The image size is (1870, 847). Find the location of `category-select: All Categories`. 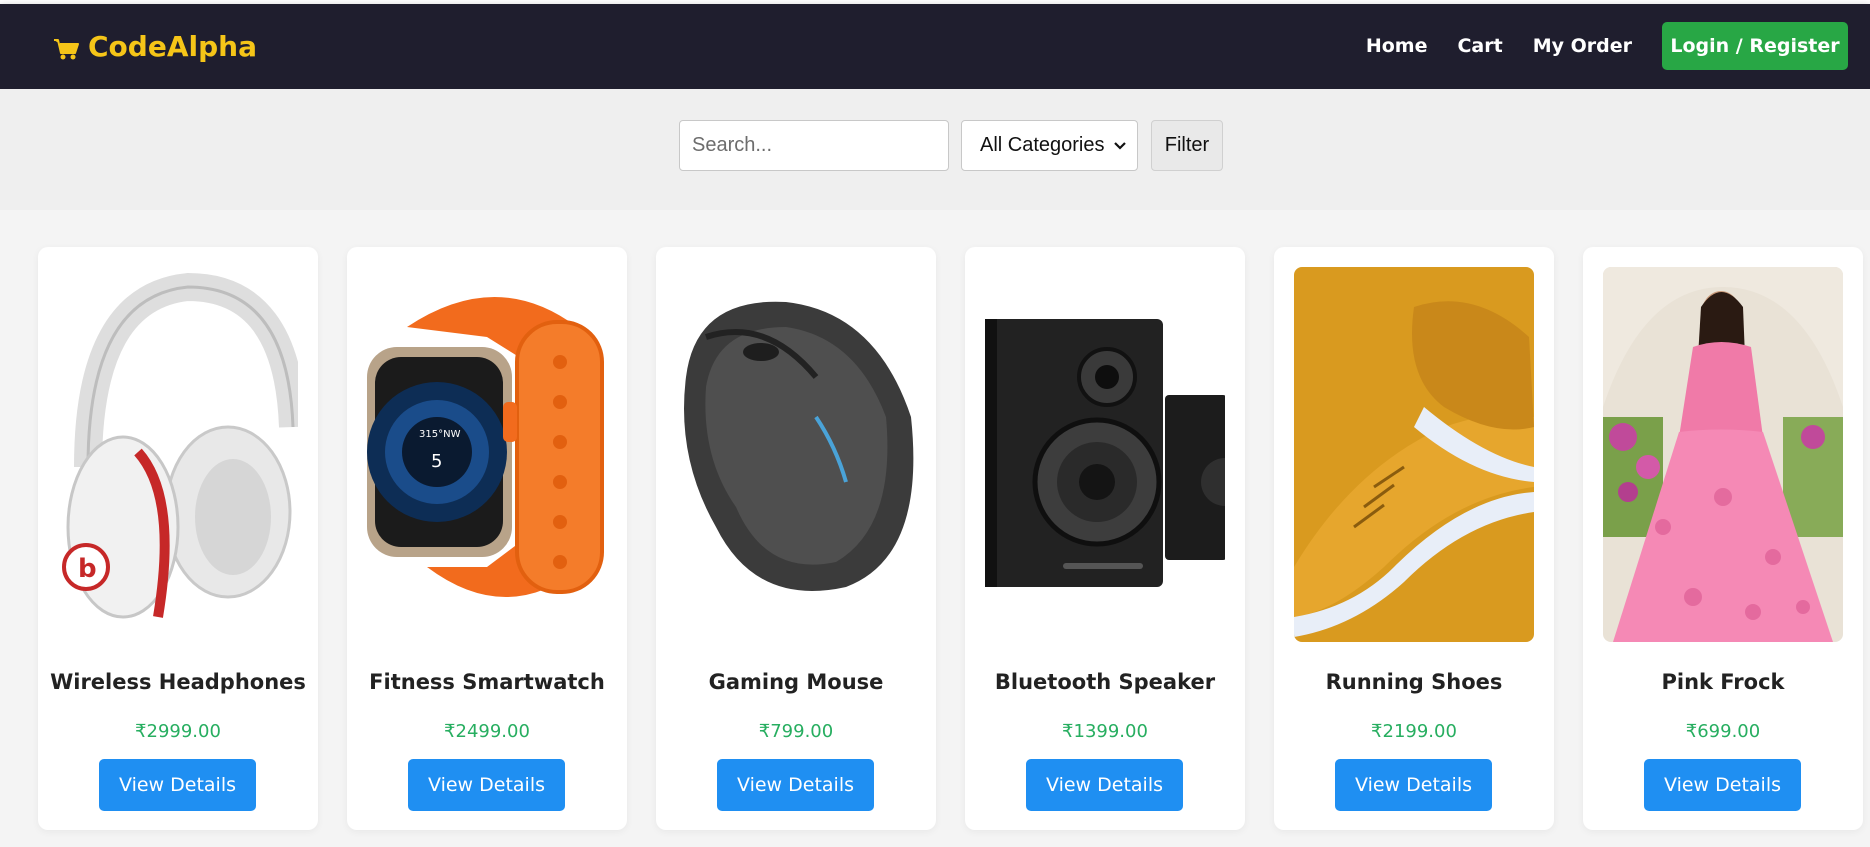

category-select: All Categories is located at coordinates (1049, 145).